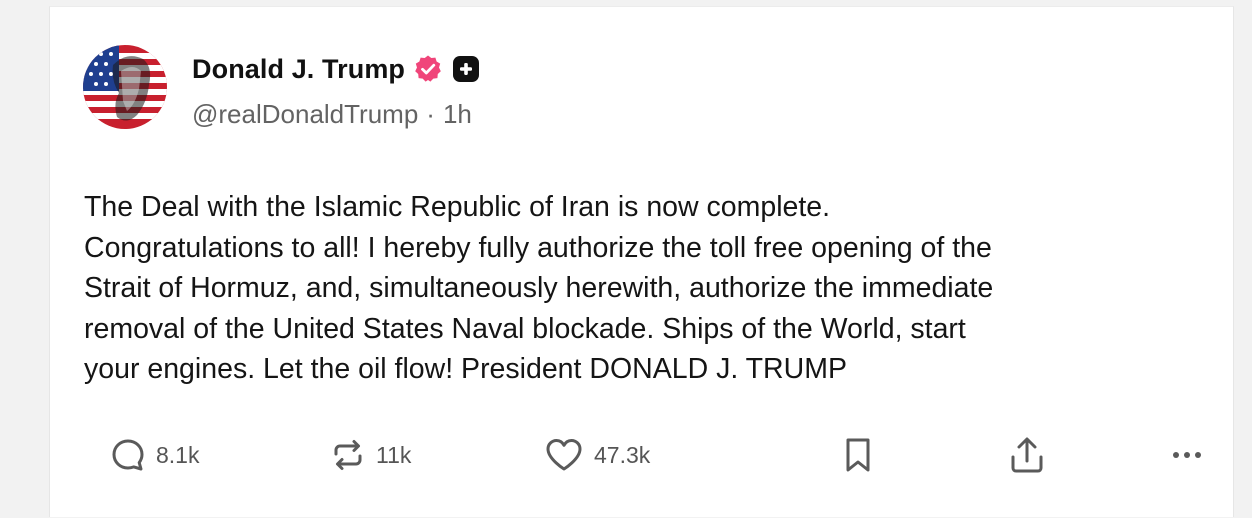 The height and width of the screenshot is (518, 1252). What do you see at coordinates (298, 69) in the screenshot?
I see `author-name: Donald J. Trump` at bounding box center [298, 69].